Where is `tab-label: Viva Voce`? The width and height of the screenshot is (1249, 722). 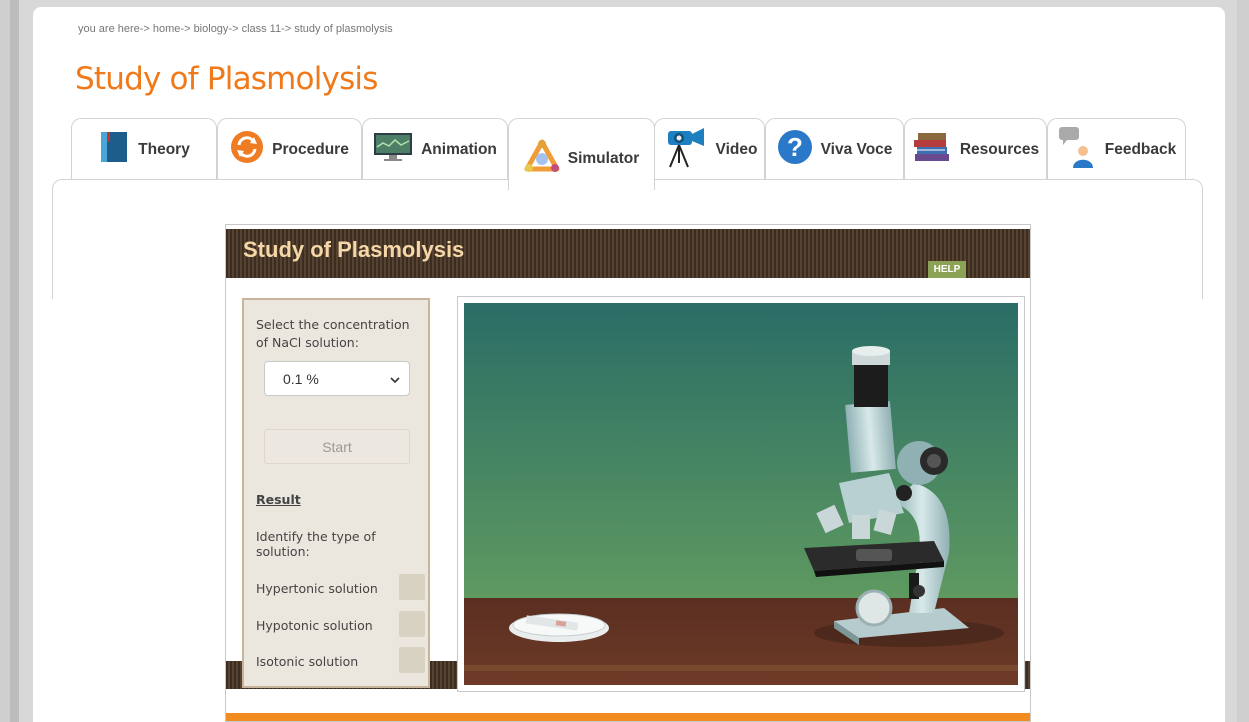 tab-label: Viva Voce is located at coordinates (856, 149).